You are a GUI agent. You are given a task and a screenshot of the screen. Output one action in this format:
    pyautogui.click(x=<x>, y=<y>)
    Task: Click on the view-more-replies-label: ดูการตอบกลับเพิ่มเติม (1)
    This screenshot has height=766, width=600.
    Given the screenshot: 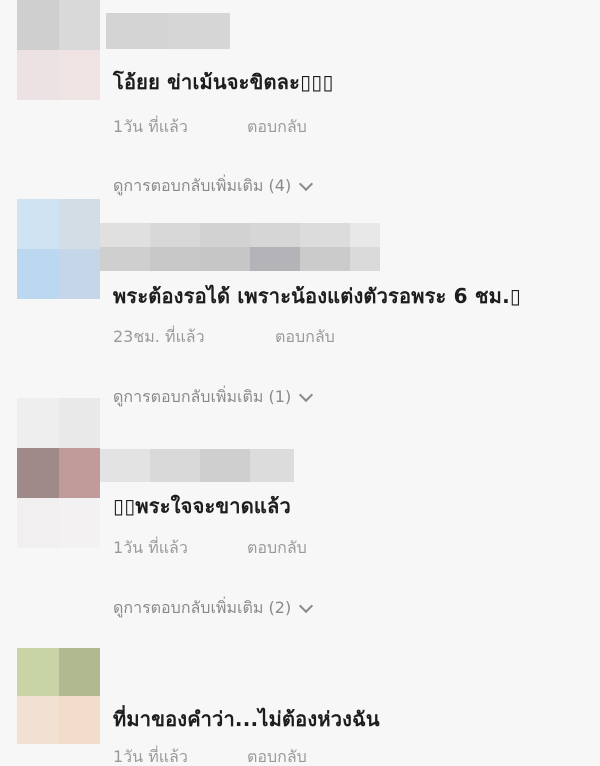 What is the action you would take?
    pyautogui.click(x=202, y=396)
    